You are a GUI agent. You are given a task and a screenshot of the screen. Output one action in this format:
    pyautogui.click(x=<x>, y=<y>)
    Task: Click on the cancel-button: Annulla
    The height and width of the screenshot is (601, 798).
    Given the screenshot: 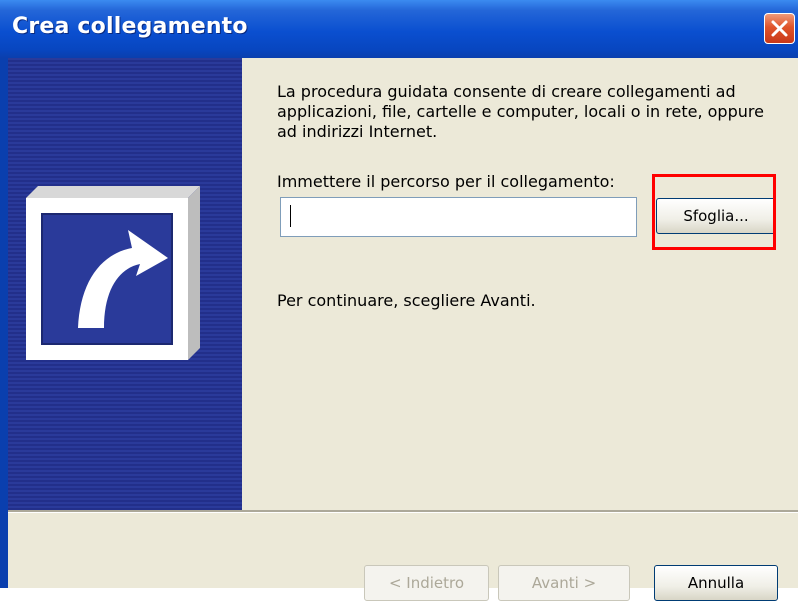 What is the action you would take?
    pyautogui.click(x=716, y=583)
    